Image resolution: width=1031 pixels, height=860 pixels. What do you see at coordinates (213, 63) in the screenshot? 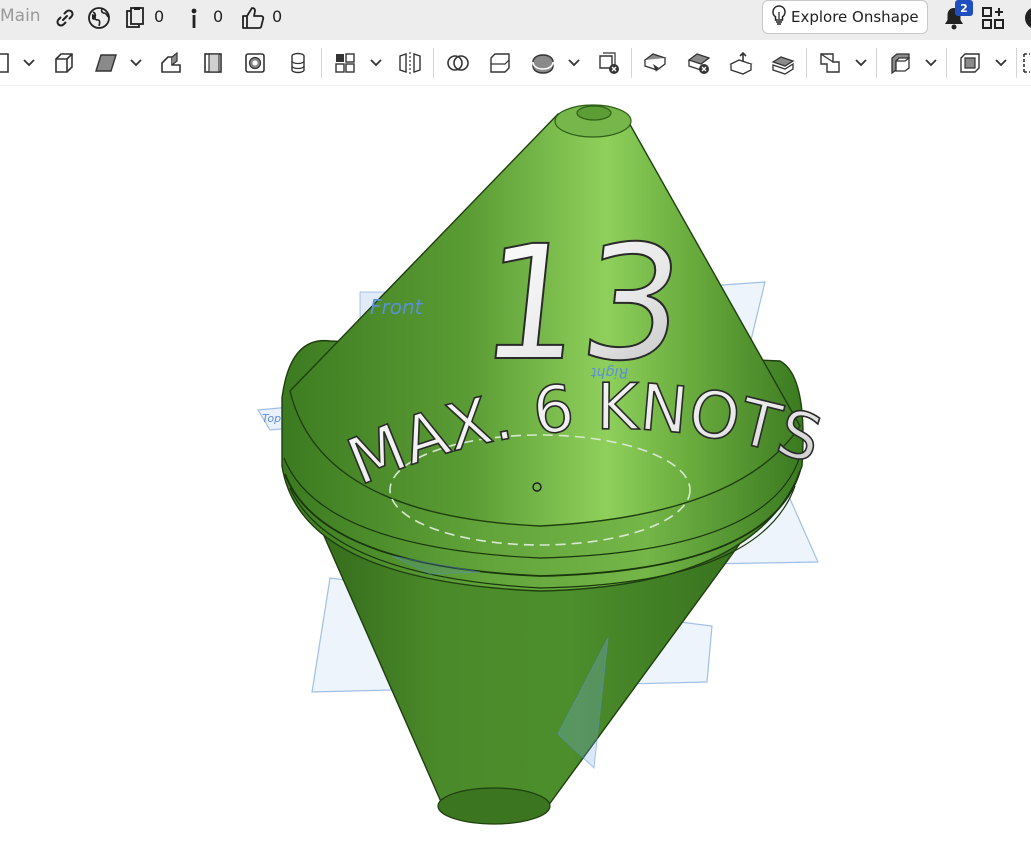
I see `loft-icon` at bounding box center [213, 63].